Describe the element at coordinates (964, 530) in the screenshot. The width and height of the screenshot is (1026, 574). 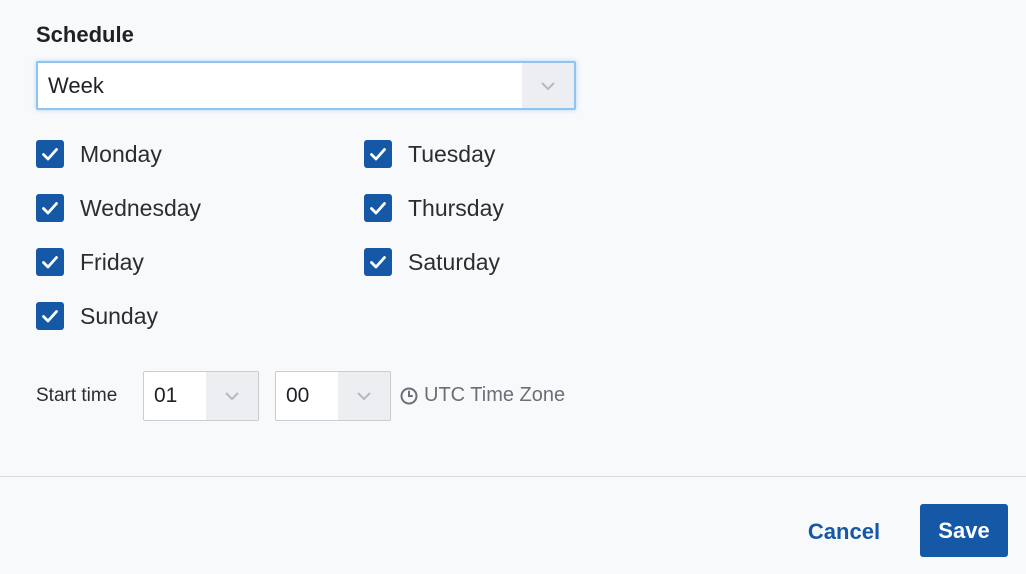
I see `save-button: Save` at that location.